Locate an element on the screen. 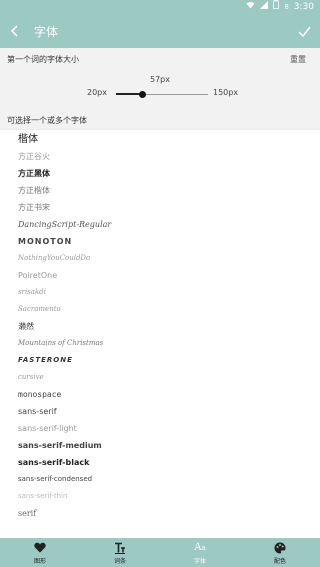 The image size is (320, 567). chevron-left-icon is located at coordinates (15, 31).